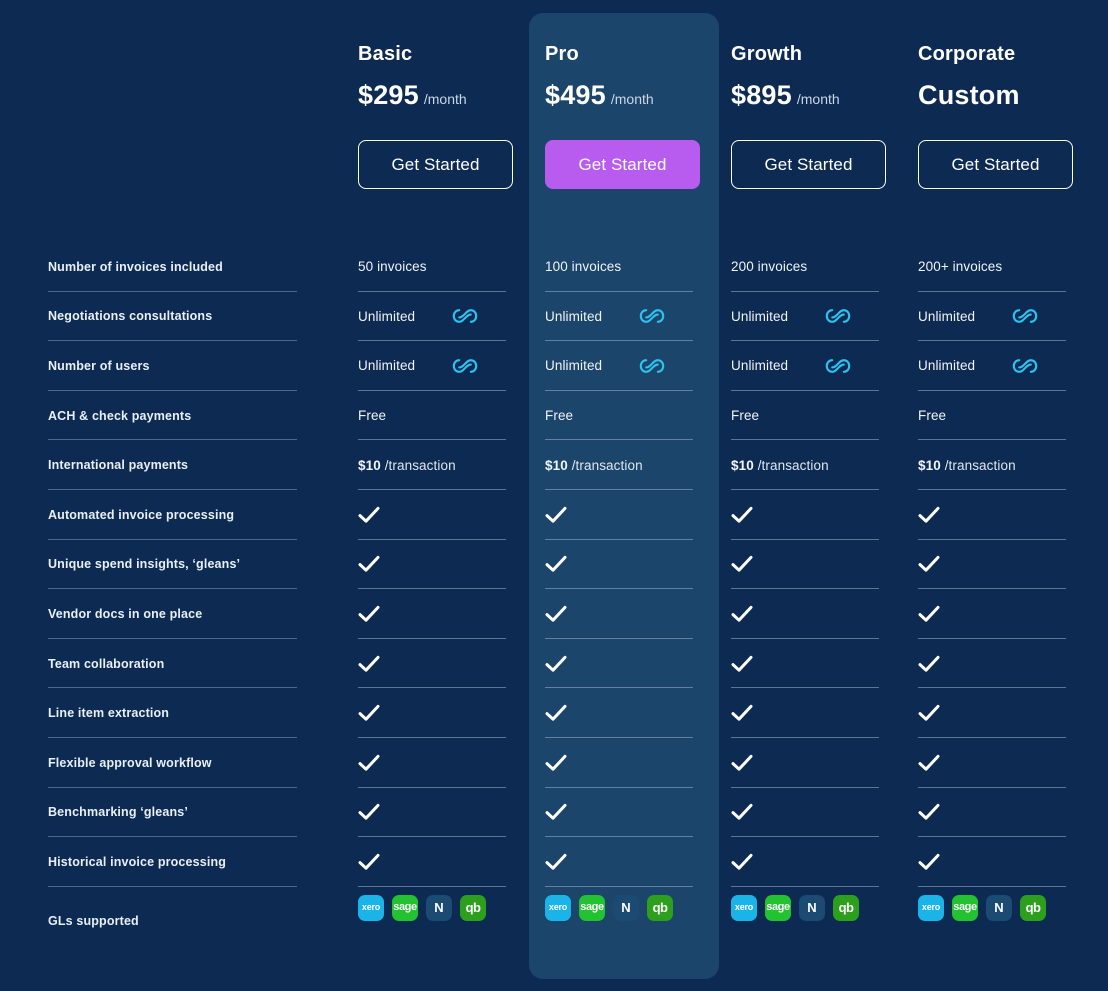 The height and width of the screenshot is (991, 1108). Describe the element at coordinates (932, 416) in the screenshot. I see `value-text: Free` at that location.